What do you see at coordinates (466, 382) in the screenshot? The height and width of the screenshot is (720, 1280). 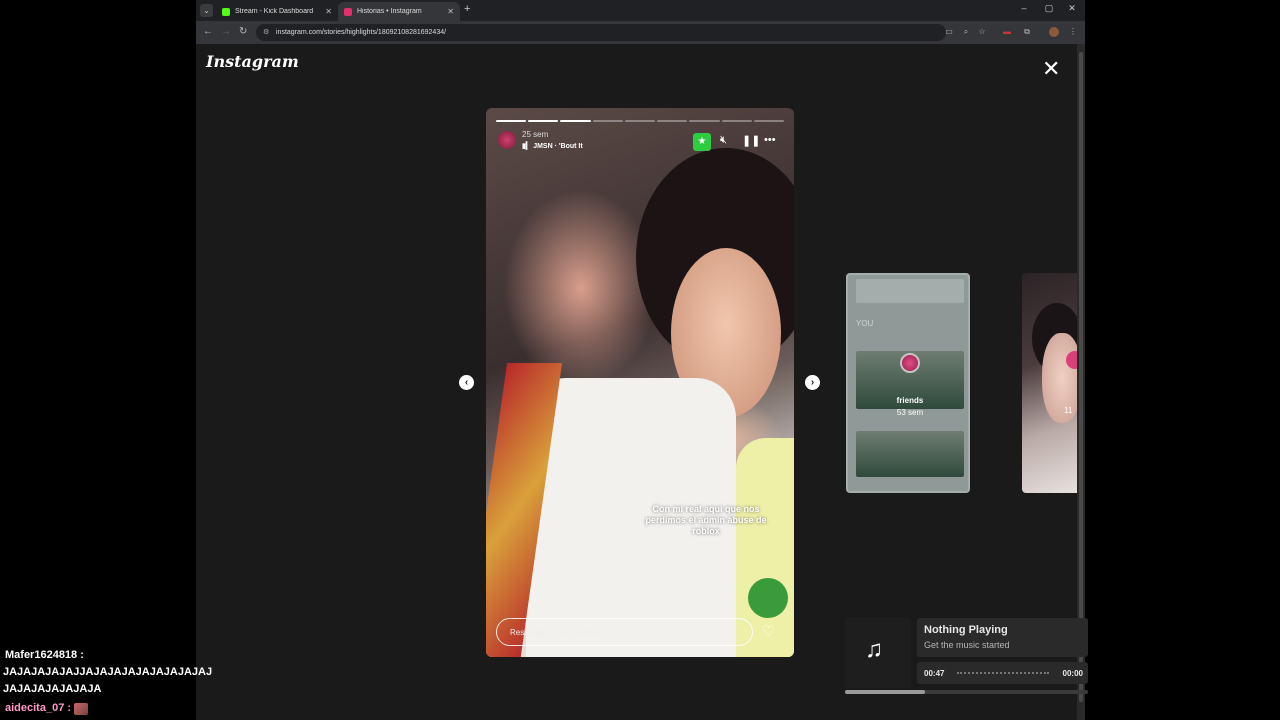 I see `previous-story-button: ‹` at bounding box center [466, 382].